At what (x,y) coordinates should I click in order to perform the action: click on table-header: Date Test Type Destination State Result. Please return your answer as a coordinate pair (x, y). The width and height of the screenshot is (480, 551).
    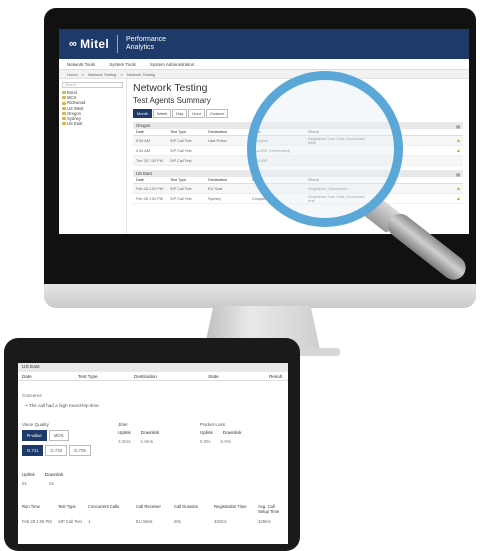
    Looking at the image, I should click on (153, 376).